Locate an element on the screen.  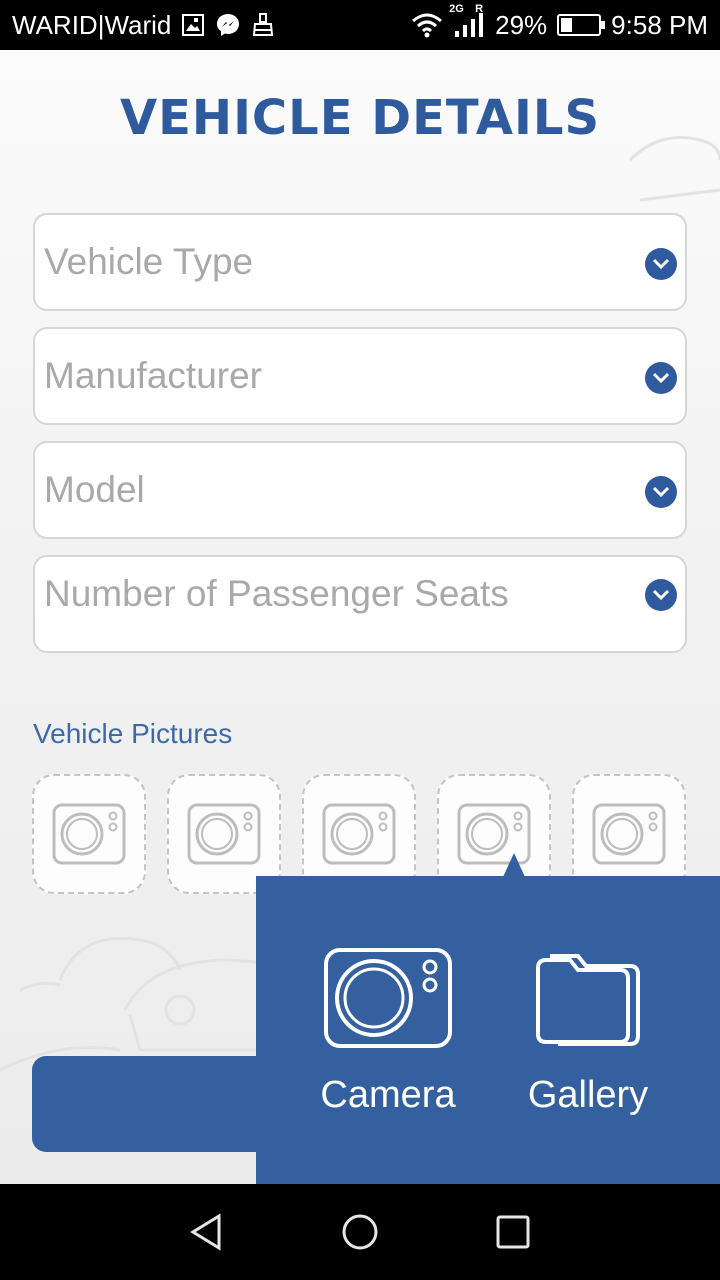
popup-pointer is located at coordinates (514, 865).